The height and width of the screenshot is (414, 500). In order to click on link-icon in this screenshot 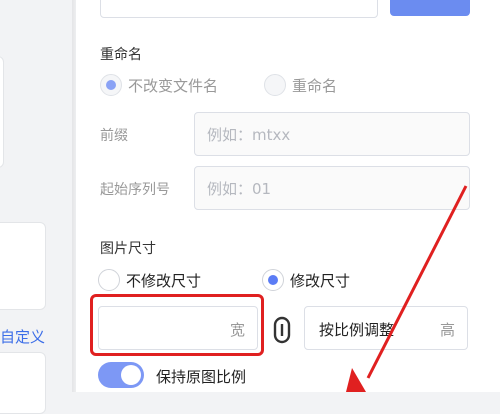, I will do `click(282, 330)`.